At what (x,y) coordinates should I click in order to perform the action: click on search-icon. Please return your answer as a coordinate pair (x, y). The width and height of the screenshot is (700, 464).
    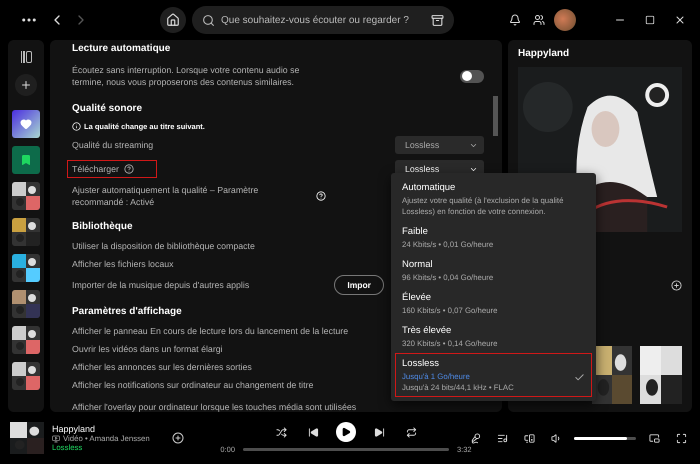
    Looking at the image, I should click on (208, 20).